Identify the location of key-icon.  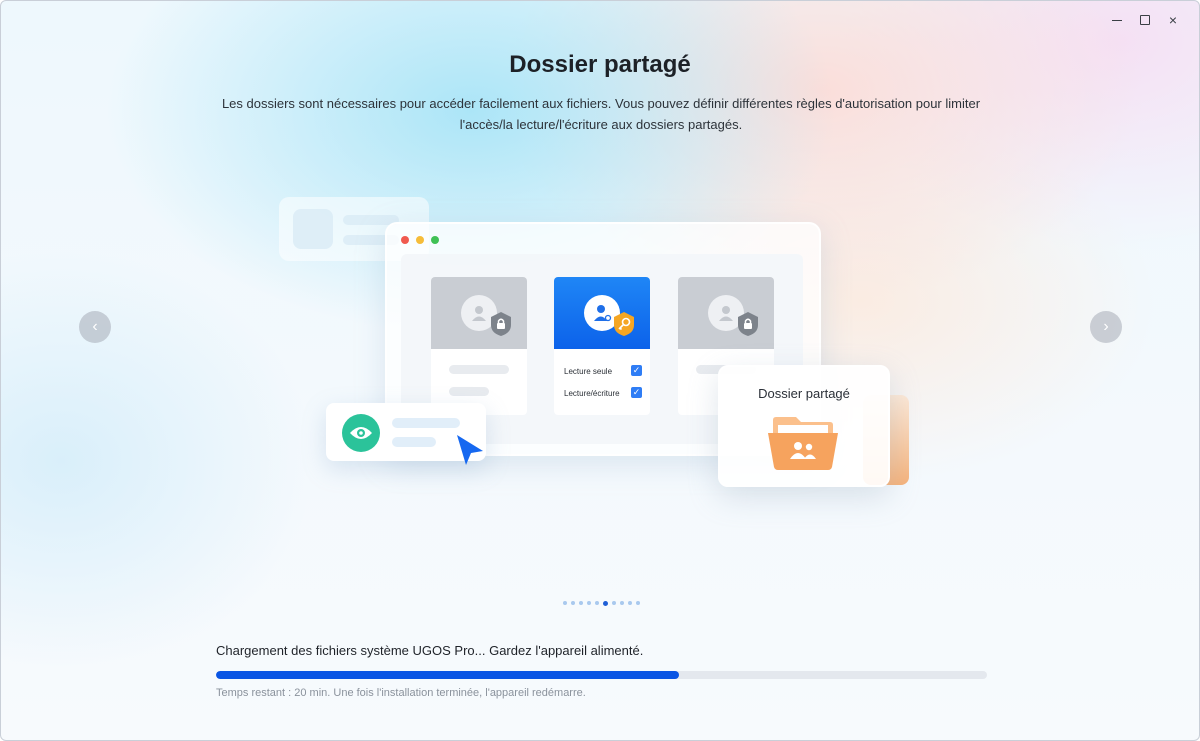
(624, 324).